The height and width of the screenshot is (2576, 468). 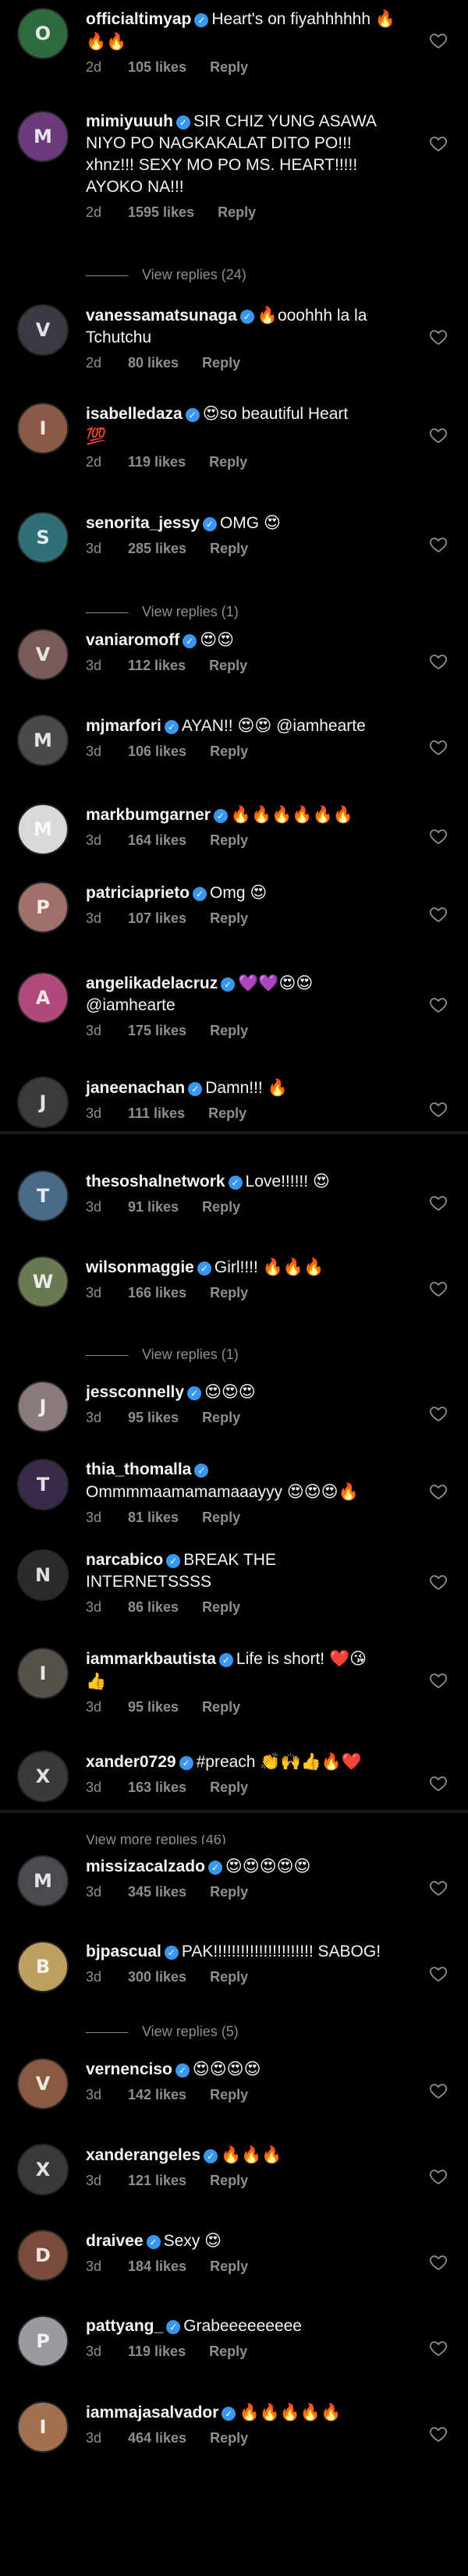 What do you see at coordinates (138, 893) in the screenshot?
I see `comment-username: patriciaprieto` at bounding box center [138, 893].